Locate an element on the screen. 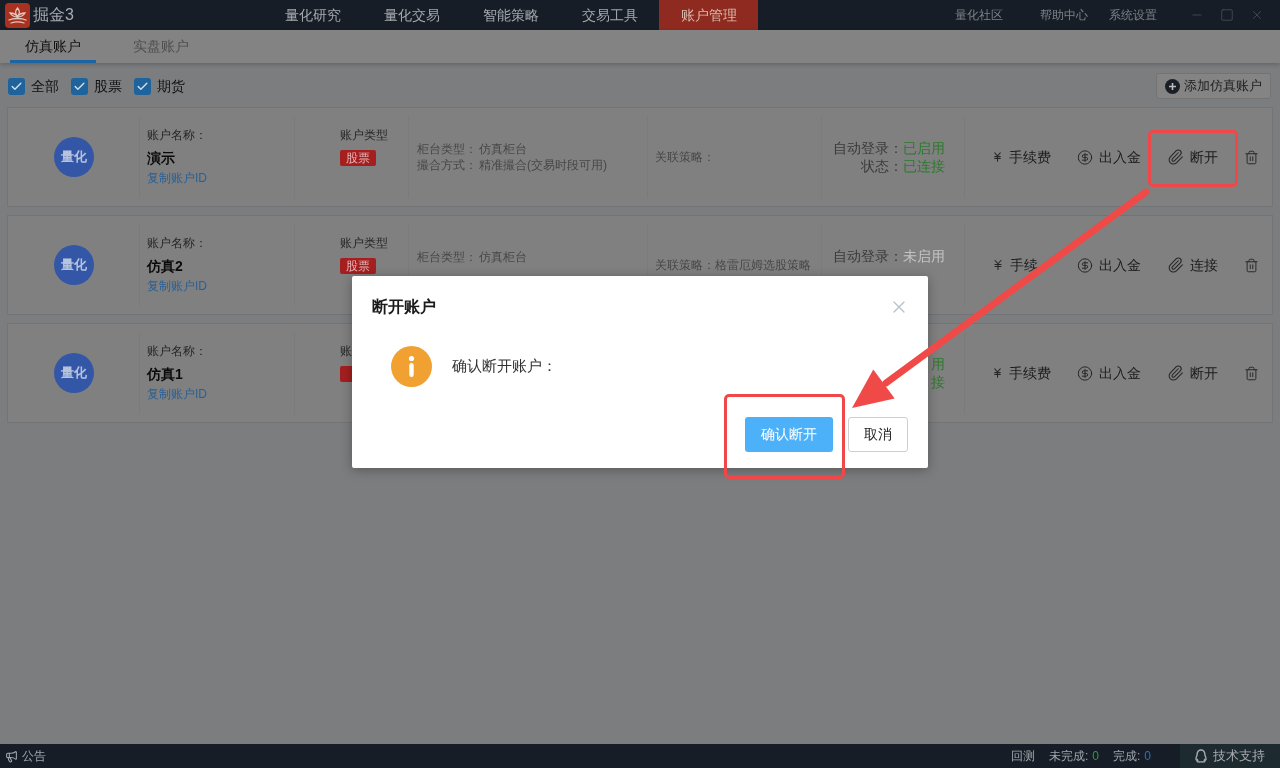 The width and height of the screenshot is (1280, 768). filter-label: 全部 is located at coordinates (45, 86).